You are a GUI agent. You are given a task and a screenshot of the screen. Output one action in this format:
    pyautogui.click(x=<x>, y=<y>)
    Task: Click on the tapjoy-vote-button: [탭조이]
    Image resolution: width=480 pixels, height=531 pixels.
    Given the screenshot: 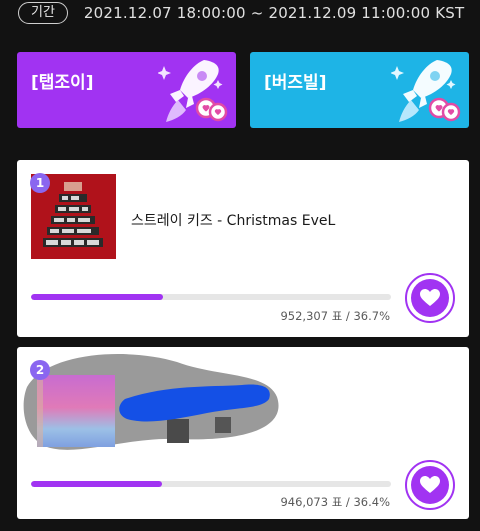 What is the action you would take?
    pyautogui.click(x=126, y=90)
    